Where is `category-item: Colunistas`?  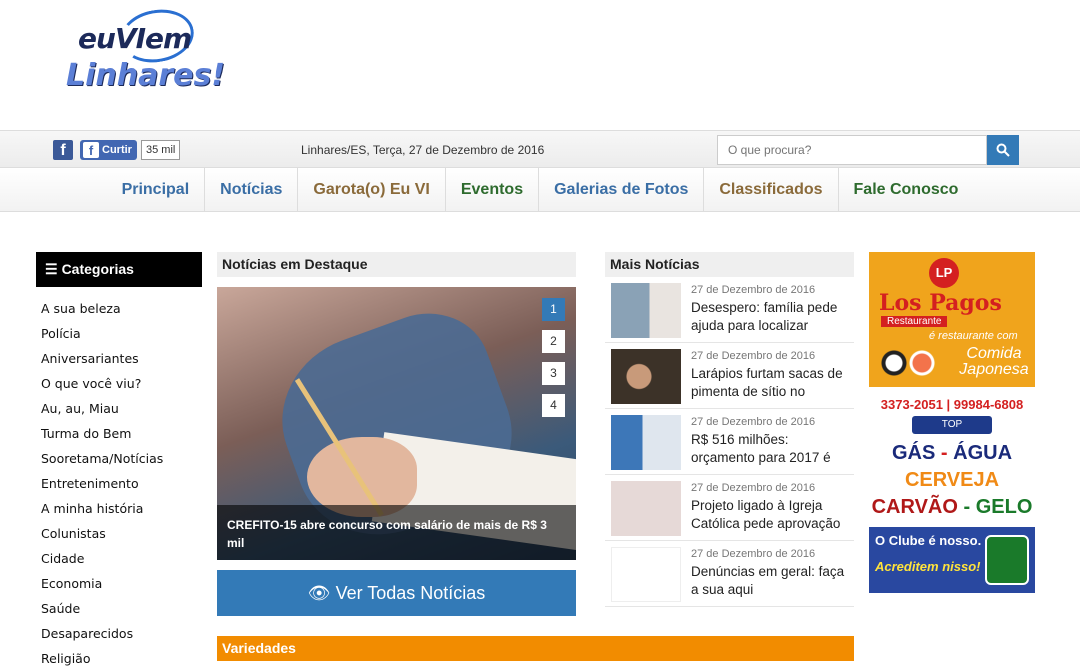 category-item: Colunistas is located at coordinates (119, 533).